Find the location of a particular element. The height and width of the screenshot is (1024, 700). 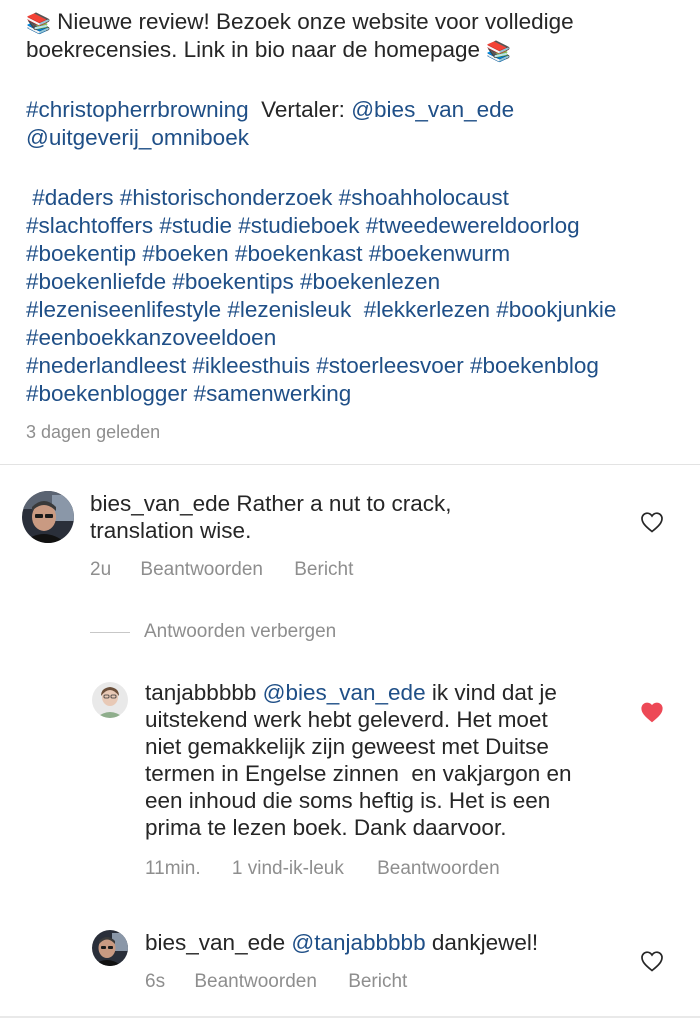

reply-username: tanjabbbbb is located at coordinates (200, 692).